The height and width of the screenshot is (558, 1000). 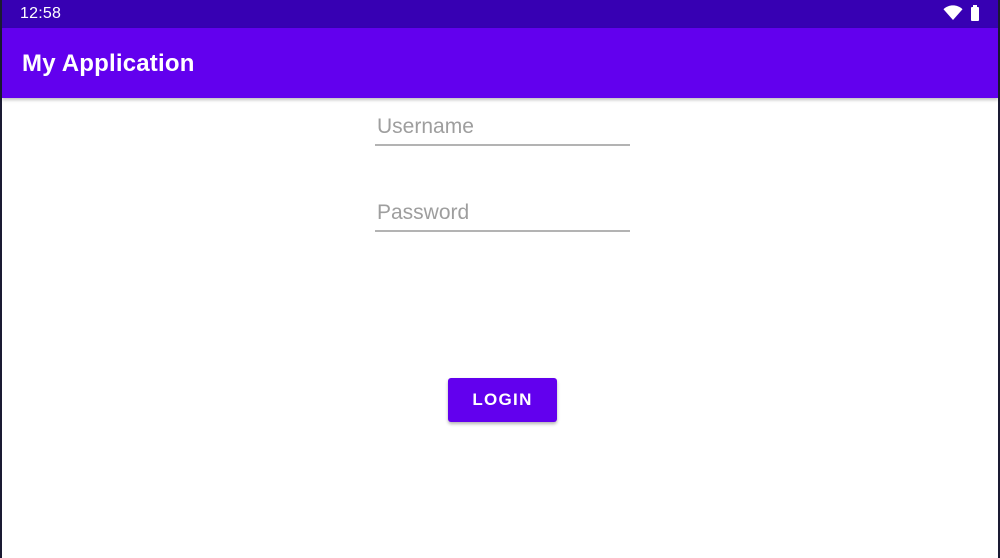 I want to click on password-input, so click(x=502, y=215).